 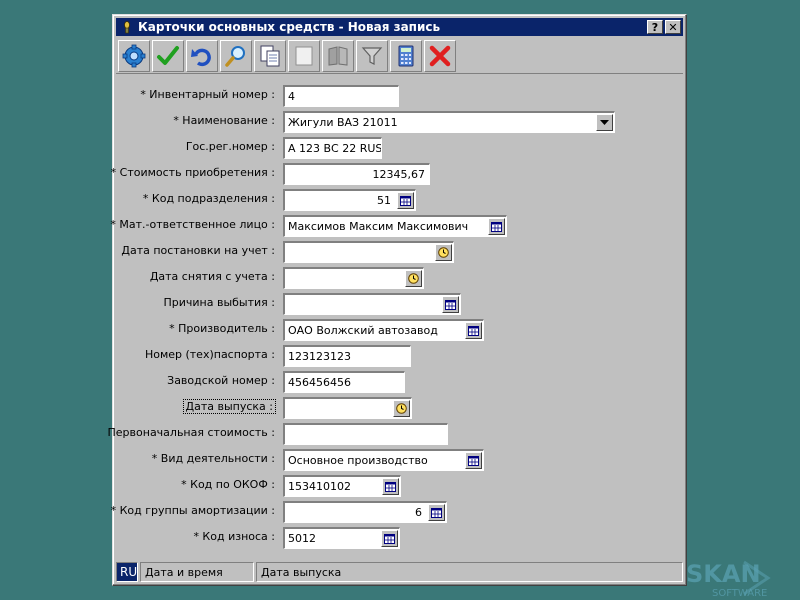 What do you see at coordinates (192, 224) in the screenshot?
I see `responsible-person-label: * Мат.-ответственное лицо :` at bounding box center [192, 224].